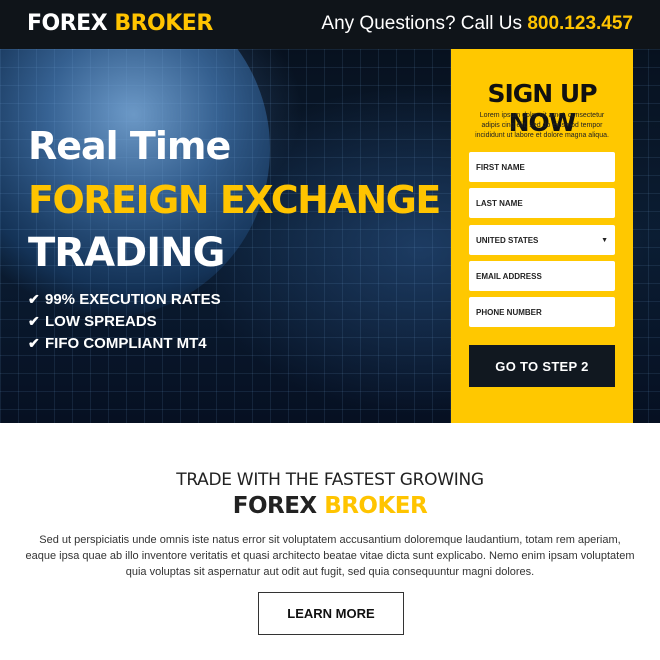  Describe the element at coordinates (422, 23) in the screenshot. I see `questions-text: Any Questions? Call Us` at that location.